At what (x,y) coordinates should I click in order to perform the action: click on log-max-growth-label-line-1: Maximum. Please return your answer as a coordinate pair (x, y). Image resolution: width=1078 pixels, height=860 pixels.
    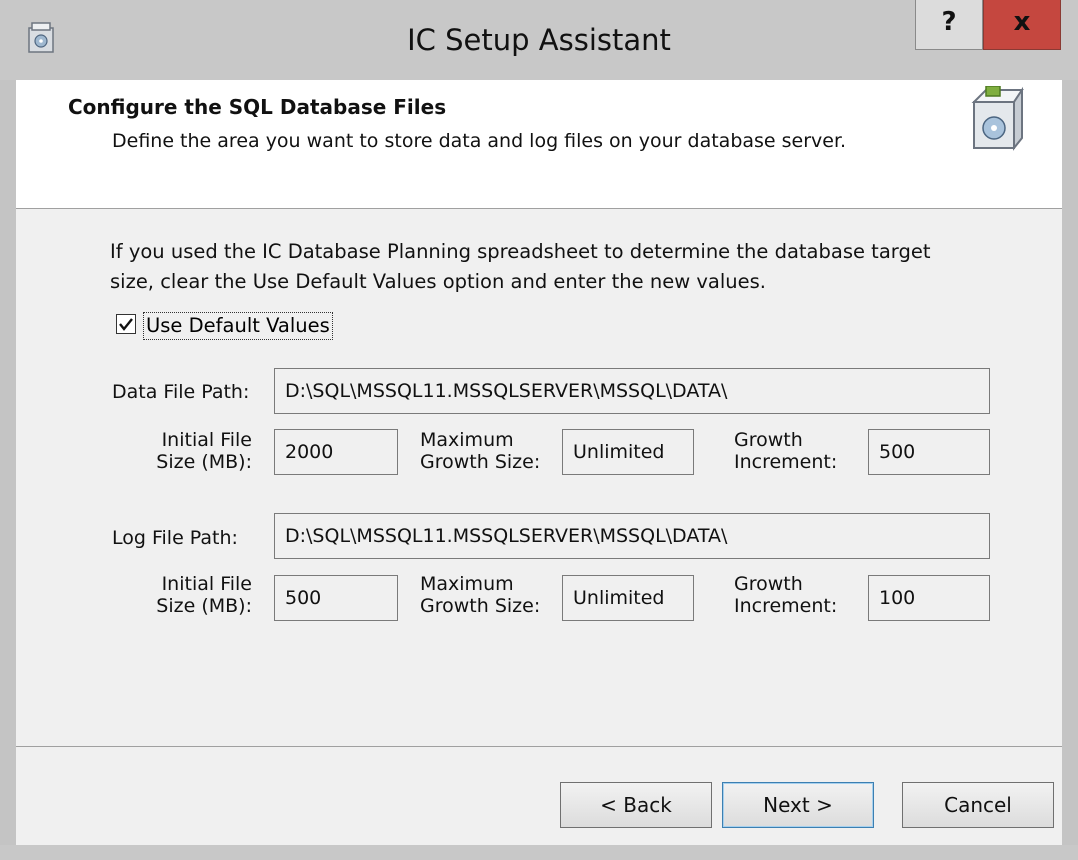
    Looking at the image, I should click on (467, 584).